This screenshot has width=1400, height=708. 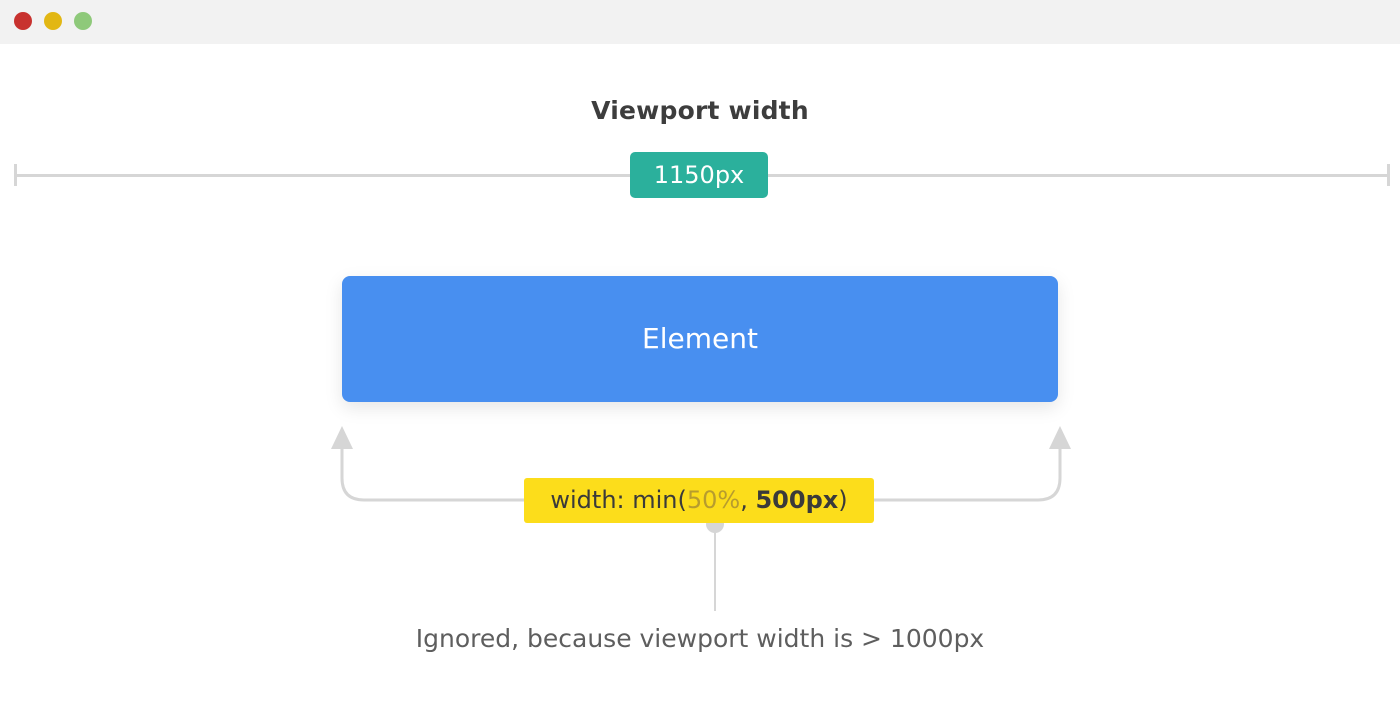 I want to click on left-connector-line, so click(x=432, y=473).